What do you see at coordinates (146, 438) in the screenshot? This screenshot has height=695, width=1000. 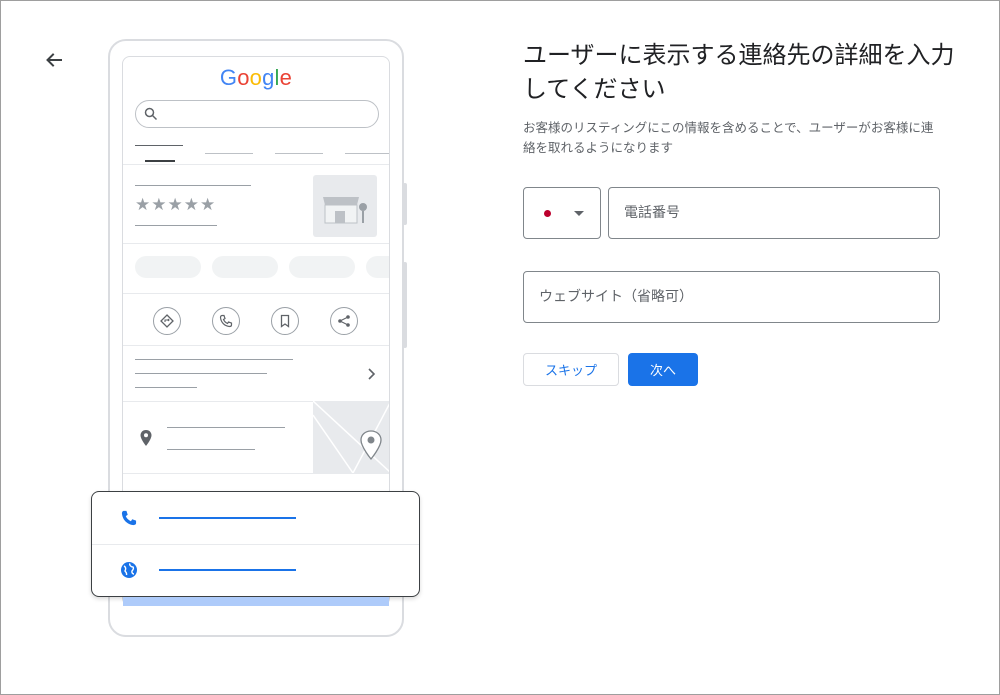 I see `location-pin-icon` at bounding box center [146, 438].